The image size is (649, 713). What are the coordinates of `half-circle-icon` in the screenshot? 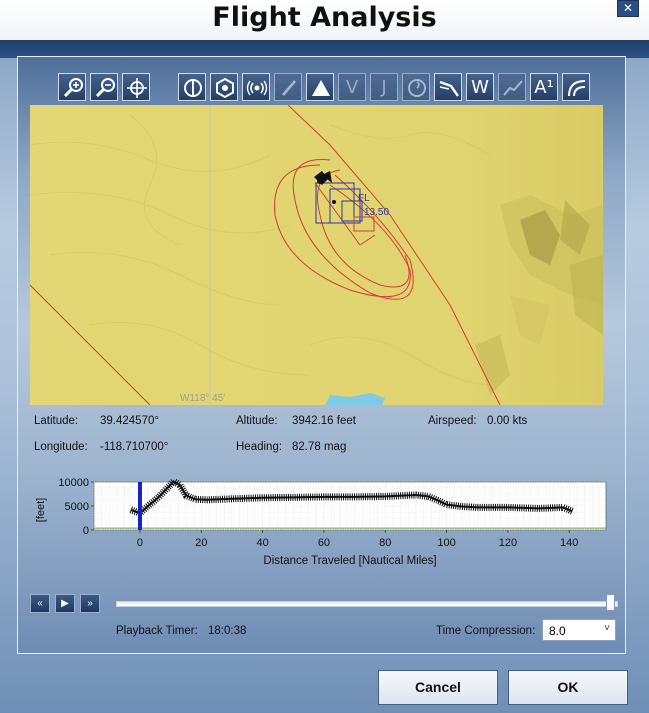 It's located at (193, 88).